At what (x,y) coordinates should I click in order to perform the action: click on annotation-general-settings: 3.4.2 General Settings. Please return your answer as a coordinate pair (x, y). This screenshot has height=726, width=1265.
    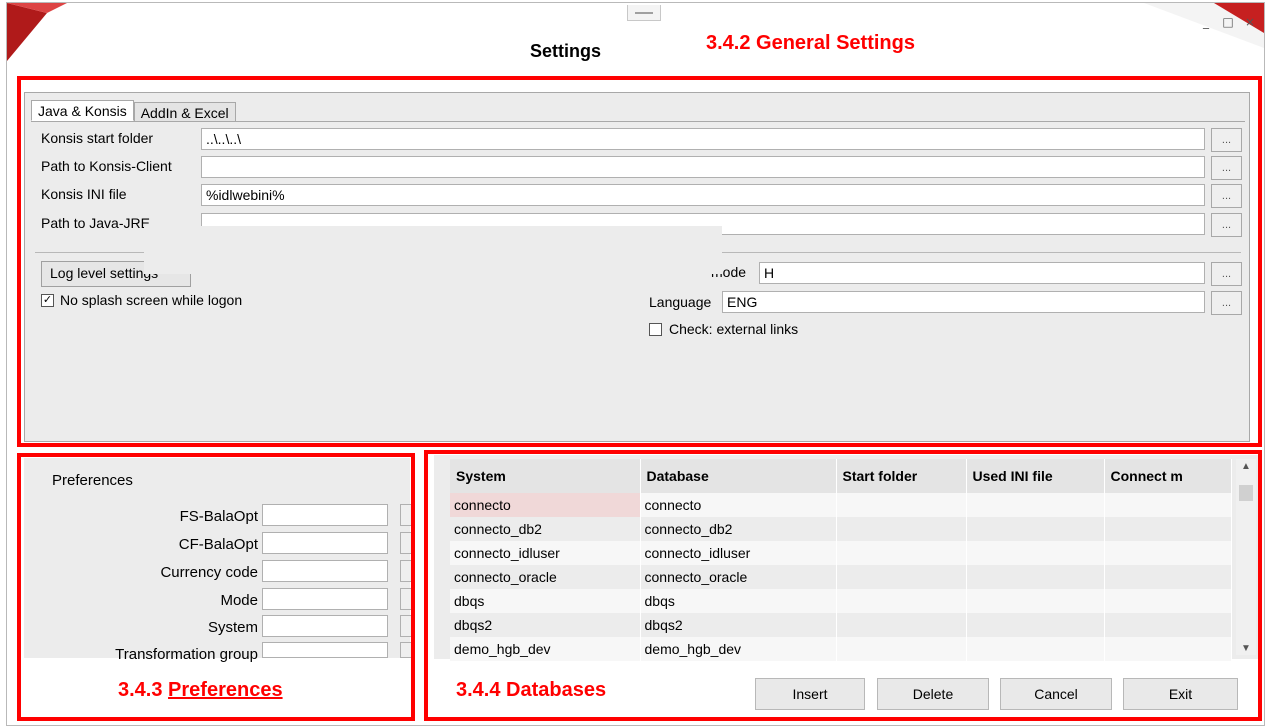
    Looking at the image, I should click on (810, 43).